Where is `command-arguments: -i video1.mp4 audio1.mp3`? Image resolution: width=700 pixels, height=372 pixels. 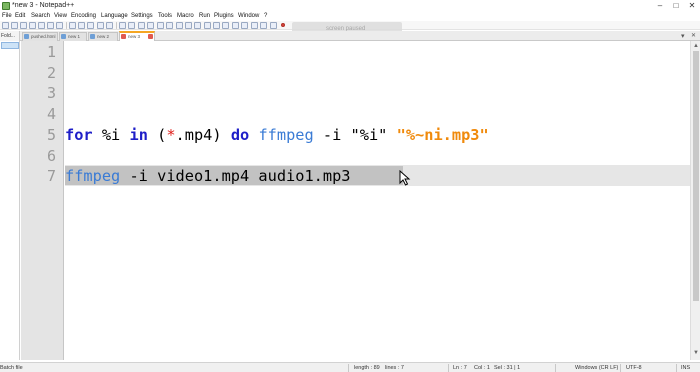 command-arguments: -i video1.mp4 audio1.mp3 is located at coordinates (235, 176).